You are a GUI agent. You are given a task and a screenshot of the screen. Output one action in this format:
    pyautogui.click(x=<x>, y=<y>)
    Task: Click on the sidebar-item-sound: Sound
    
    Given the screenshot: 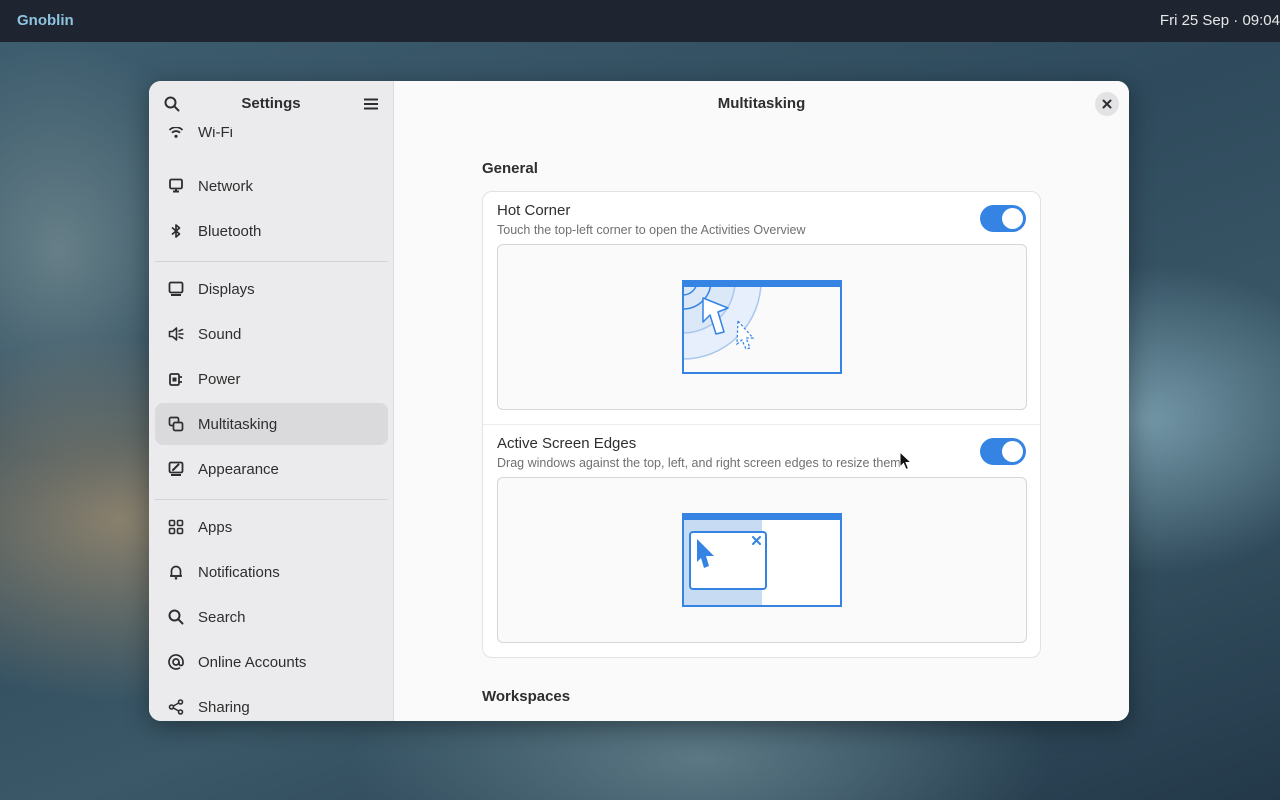 What is the action you would take?
    pyautogui.click(x=271, y=334)
    